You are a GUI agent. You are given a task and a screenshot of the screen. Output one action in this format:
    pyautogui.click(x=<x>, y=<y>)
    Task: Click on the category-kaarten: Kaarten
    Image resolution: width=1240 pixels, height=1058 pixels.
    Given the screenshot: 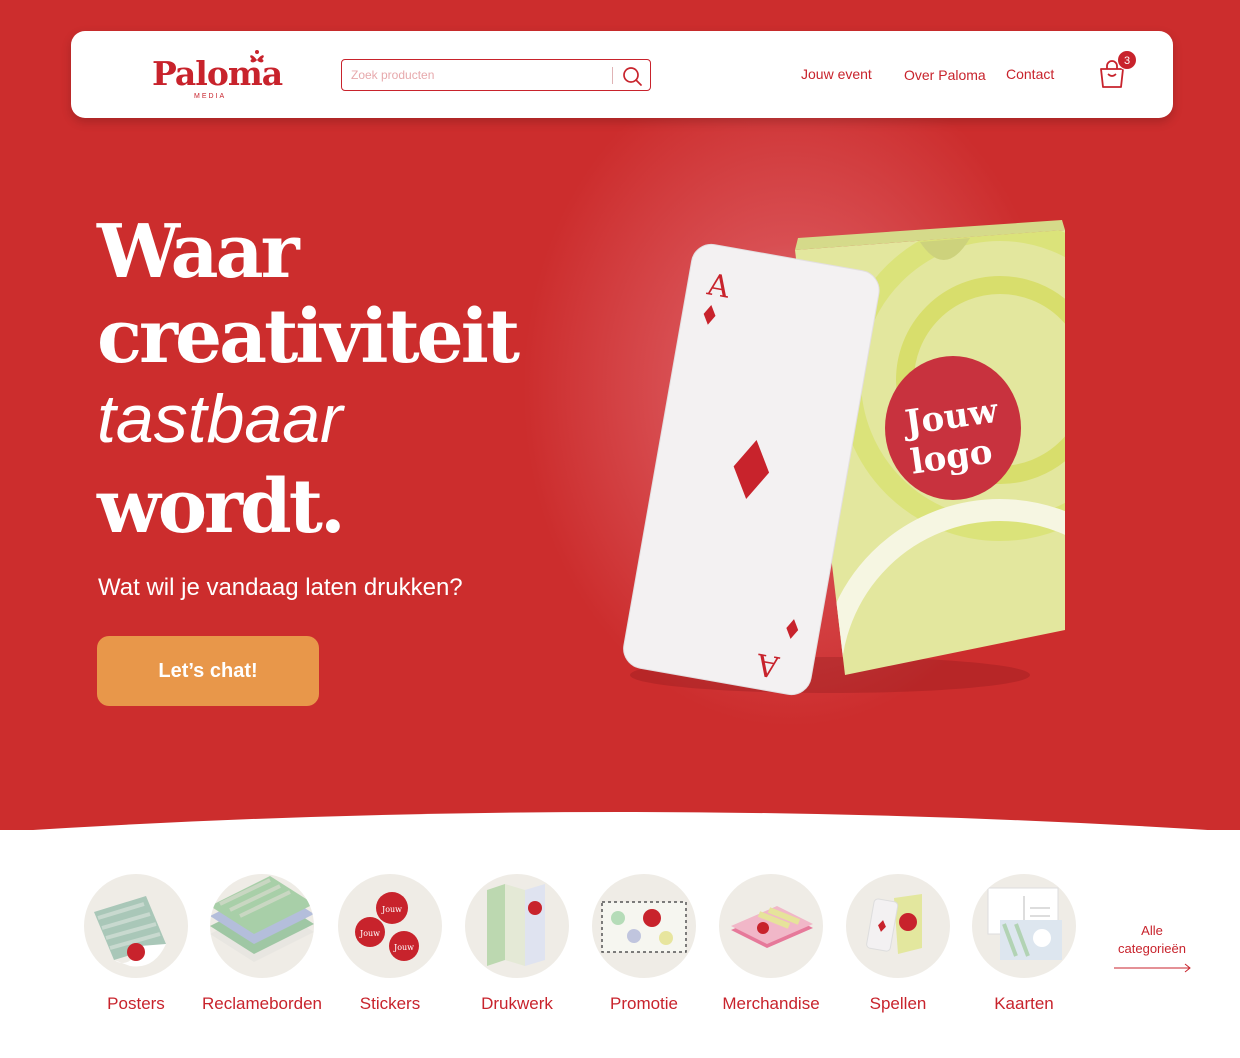 What is the action you would take?
    pyautogui.click(x=1024, y=943)
    